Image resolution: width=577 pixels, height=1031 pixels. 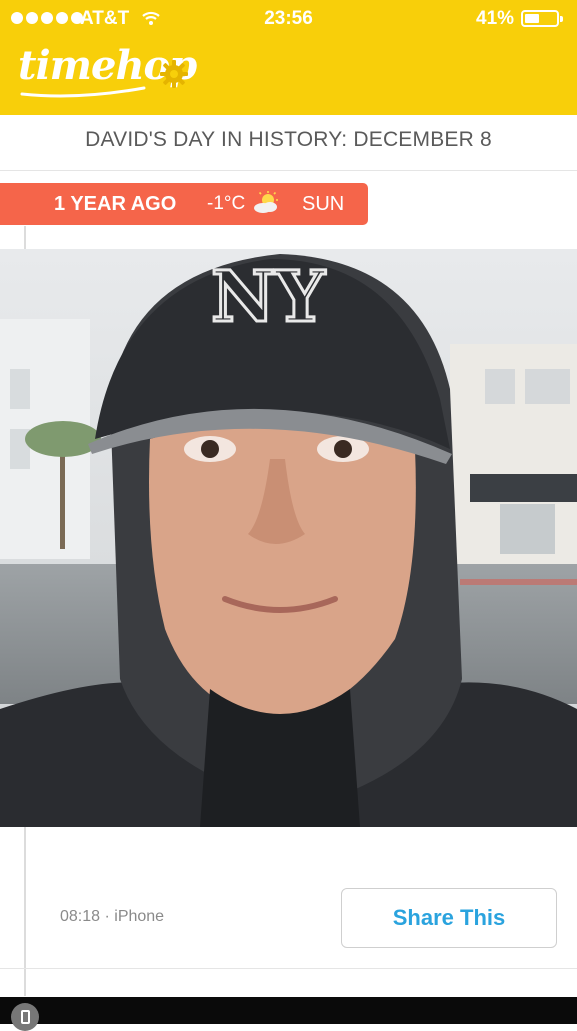 I want to click on app-header: AT&T 23:56 41% timehop, so click(x=288, y=57).